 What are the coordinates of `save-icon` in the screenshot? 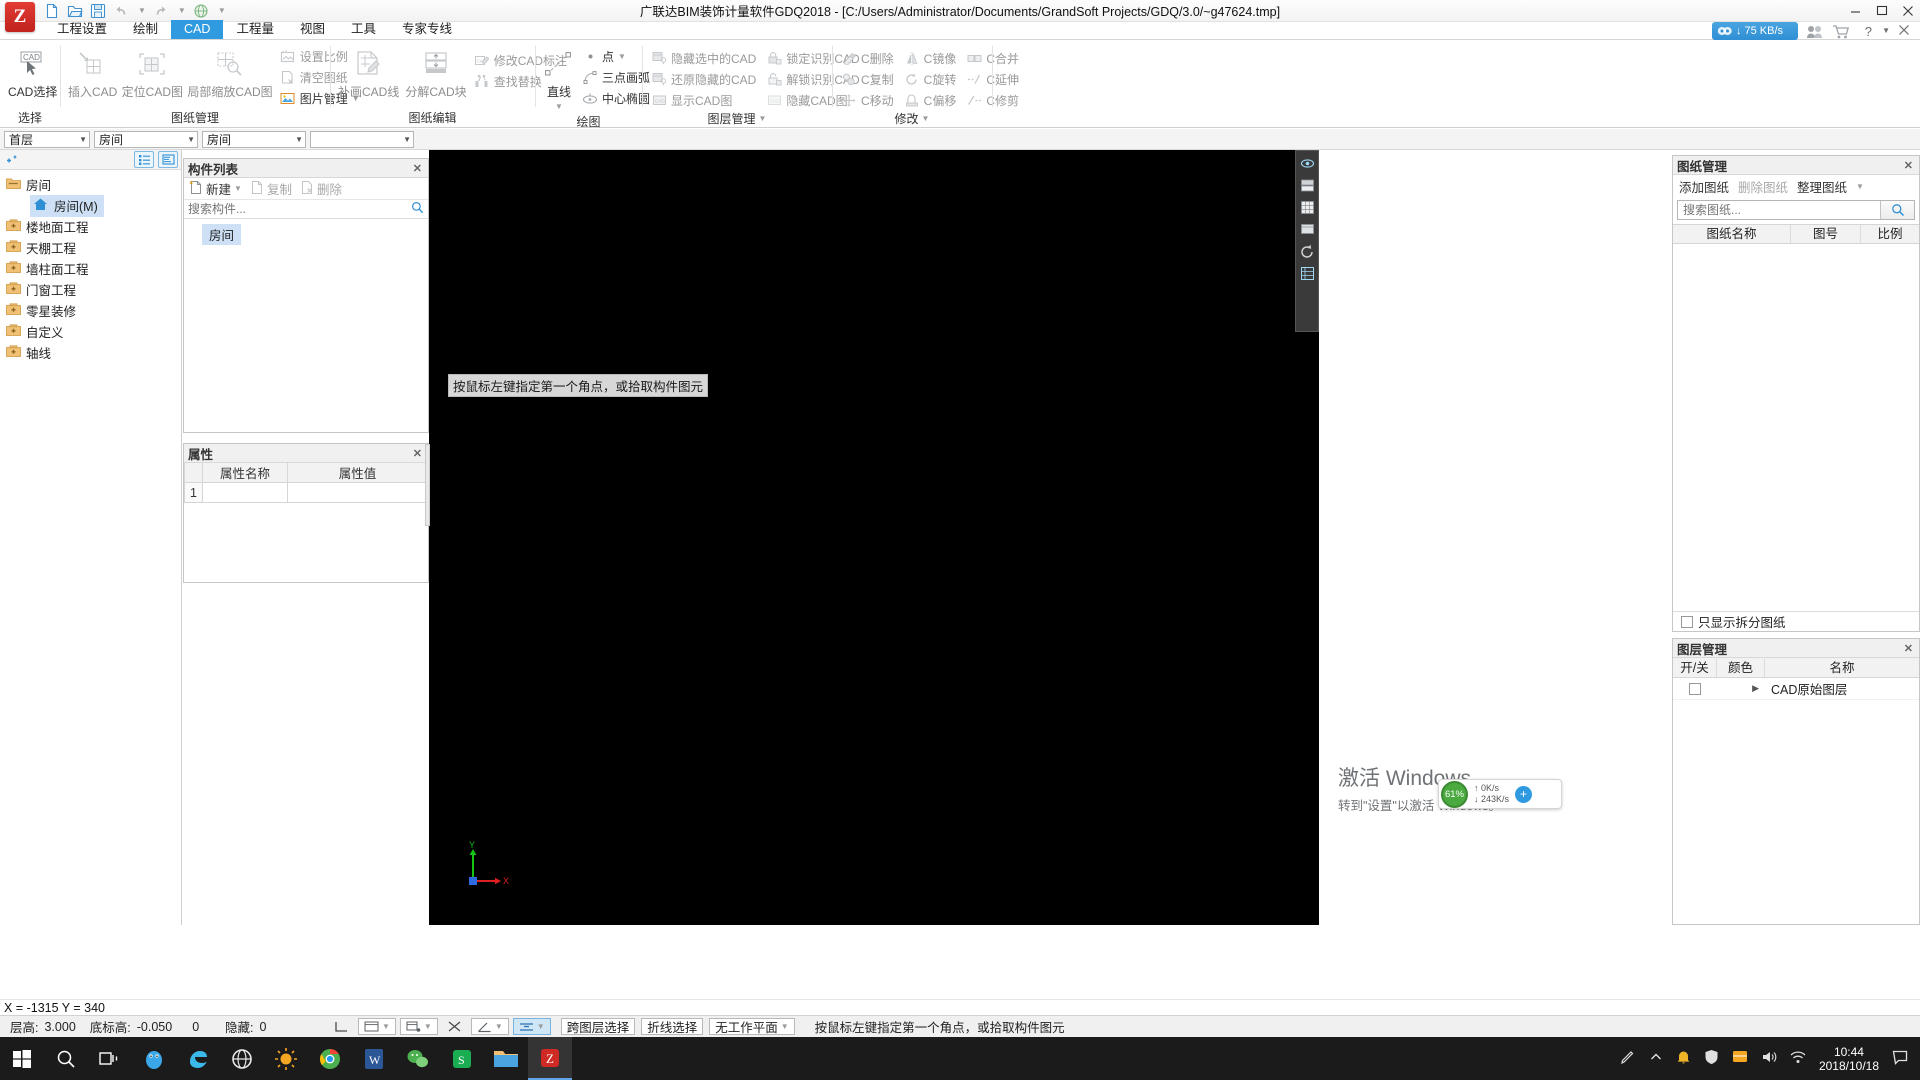 It's located at (98, 11).